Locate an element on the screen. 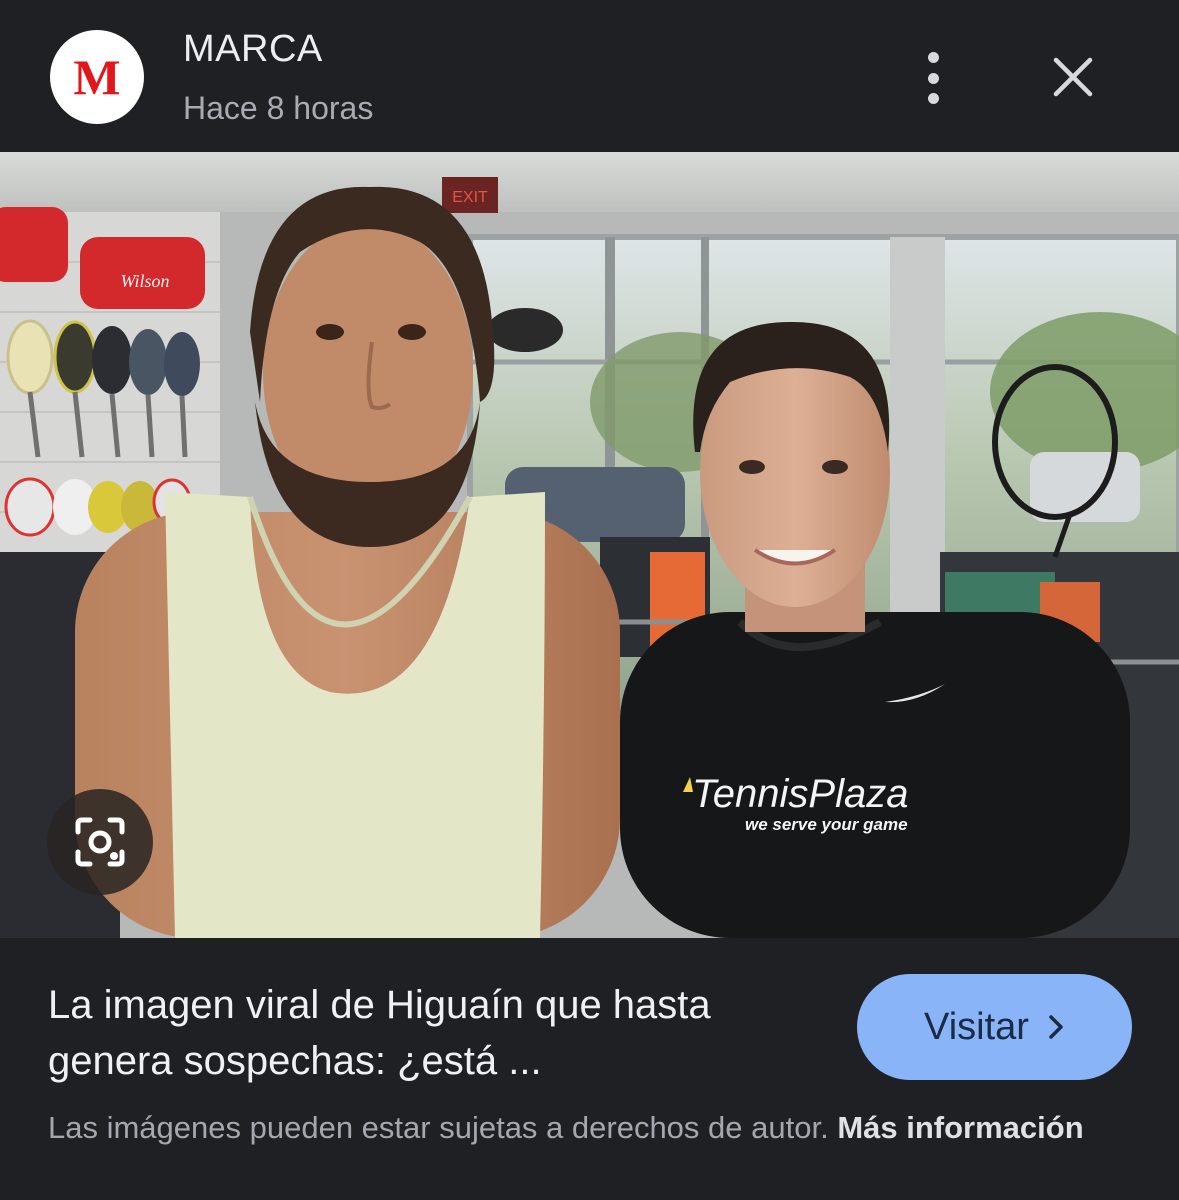  marca-logo: M is located at coordinates (97, 77).